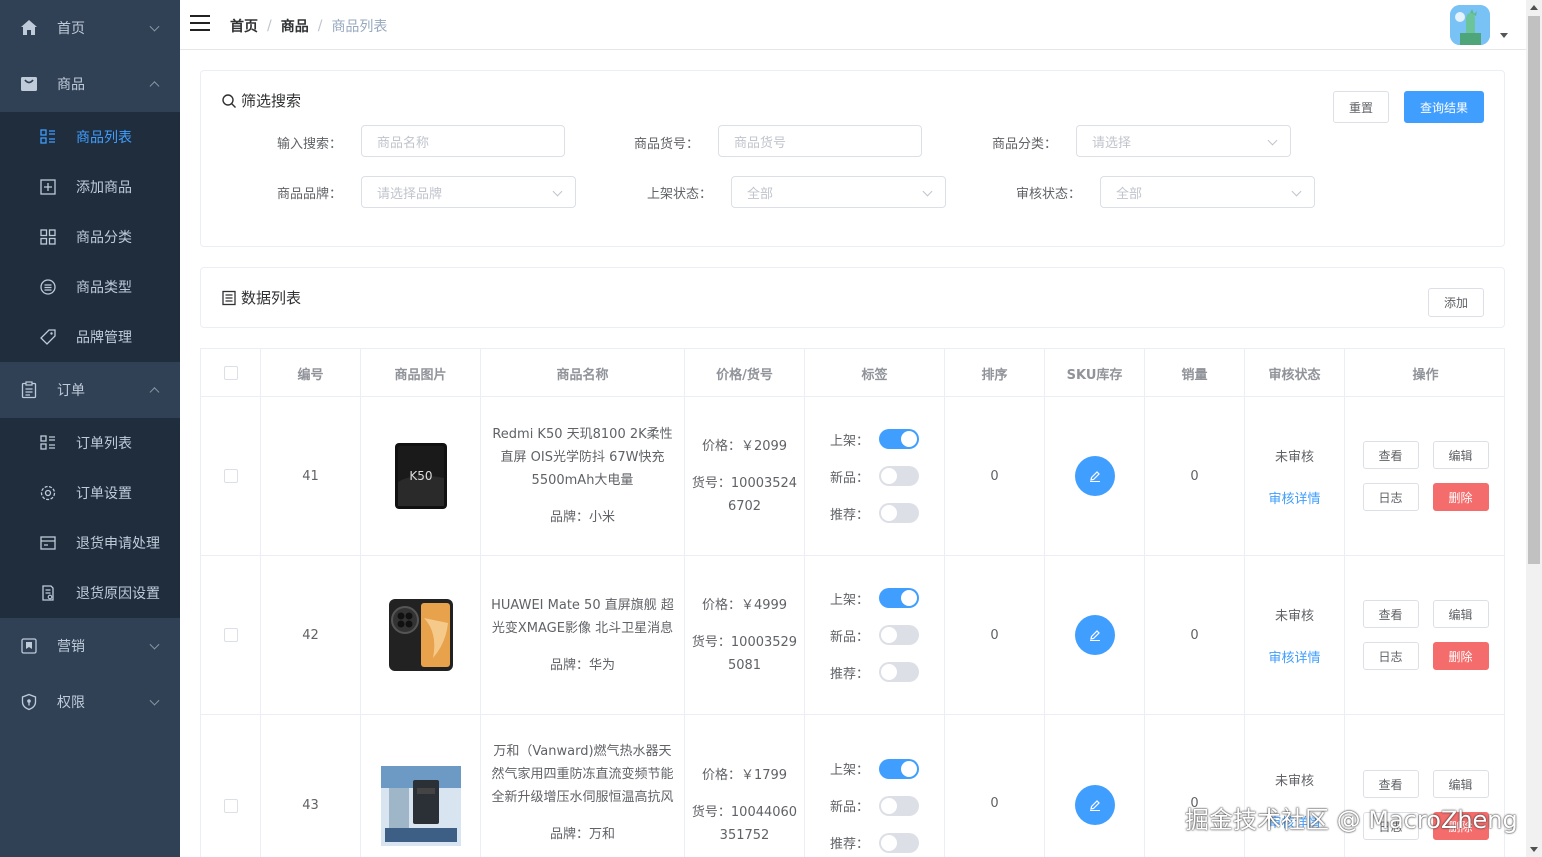  What do you see at coordinates (29, 28) in the screenshot?
I see `home-icon` at bounding box center [29, 28].